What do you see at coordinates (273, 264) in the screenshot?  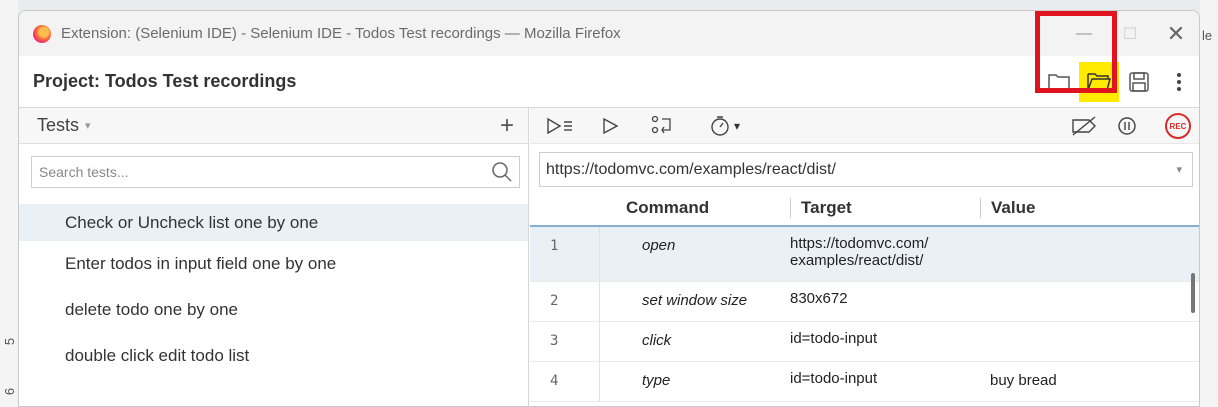 I see `test-item: Enter todos in input field one by one` at bounding box center [273, 264].